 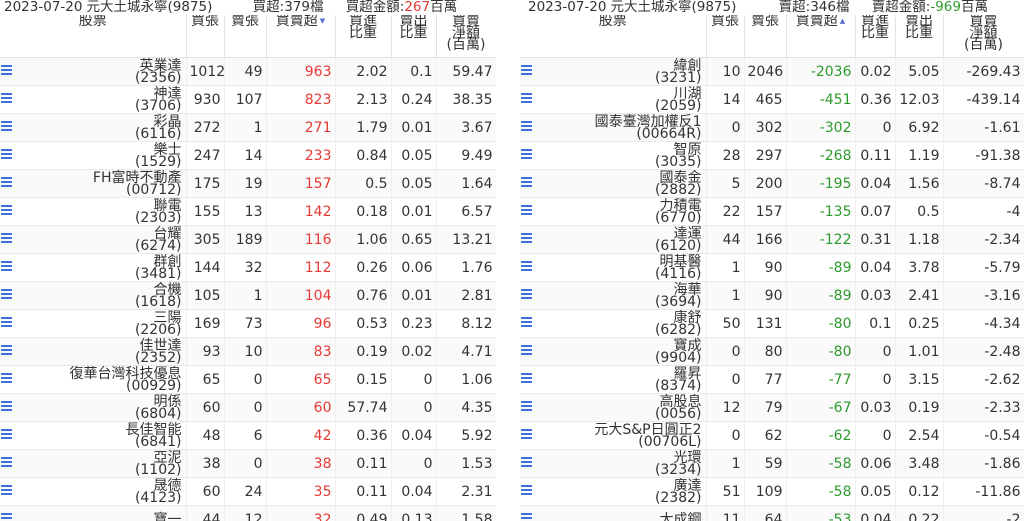 What do you see at coordinates (93, 99) in the screenshot?
I see `stock-cell: 神達 (3706)` at bounding box center [93, 99].